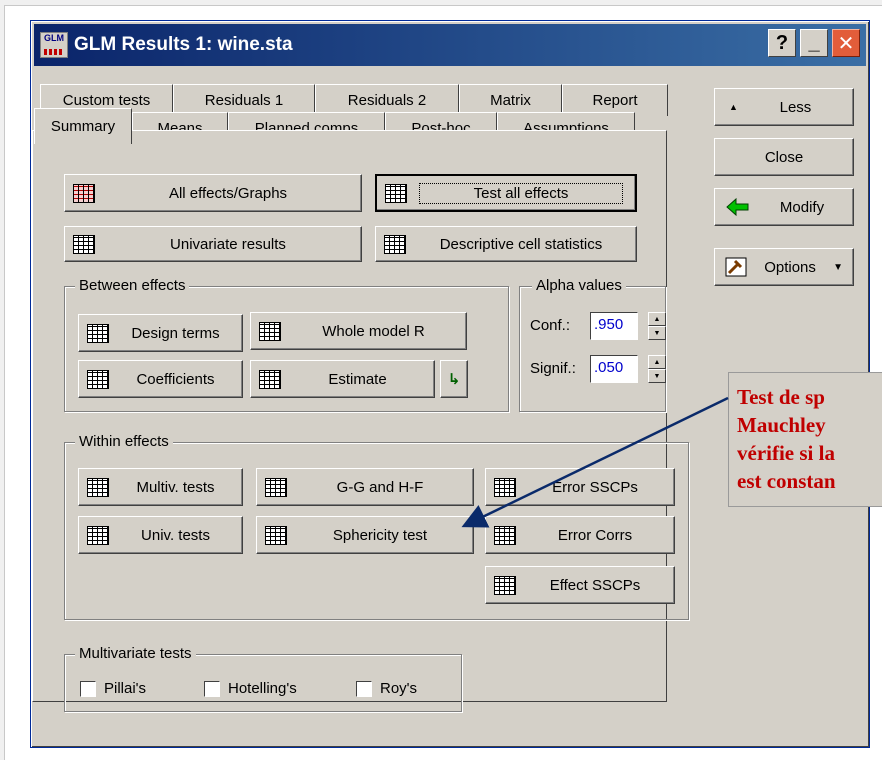 Image resolution: width=882 pixels, height=760 pixels. I want to click on gg-hf-button: G-G and H-F, so click(365, 487).